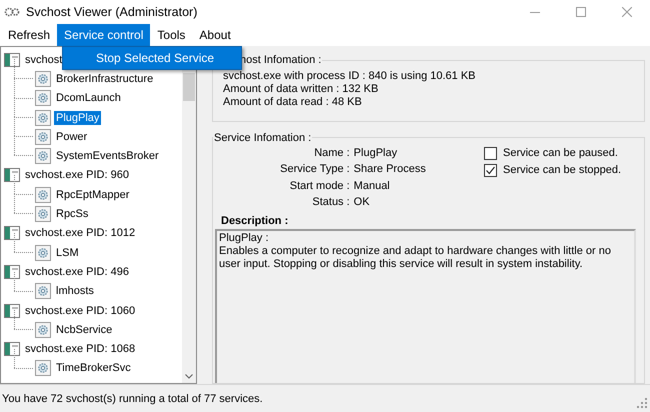 The height and width of the screenshot is (412, 650). Describe the element at coordinates (642, 403) in the screenshot. I see `resize-grip-icon` at that location.